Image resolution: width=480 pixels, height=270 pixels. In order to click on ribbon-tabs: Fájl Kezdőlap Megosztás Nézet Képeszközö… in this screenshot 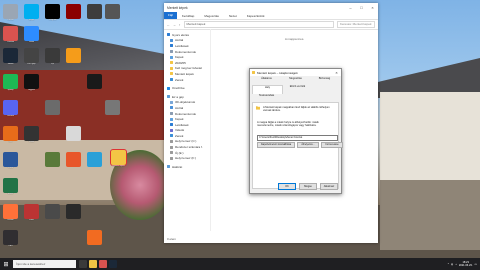, I will do `click(271, 16)`.